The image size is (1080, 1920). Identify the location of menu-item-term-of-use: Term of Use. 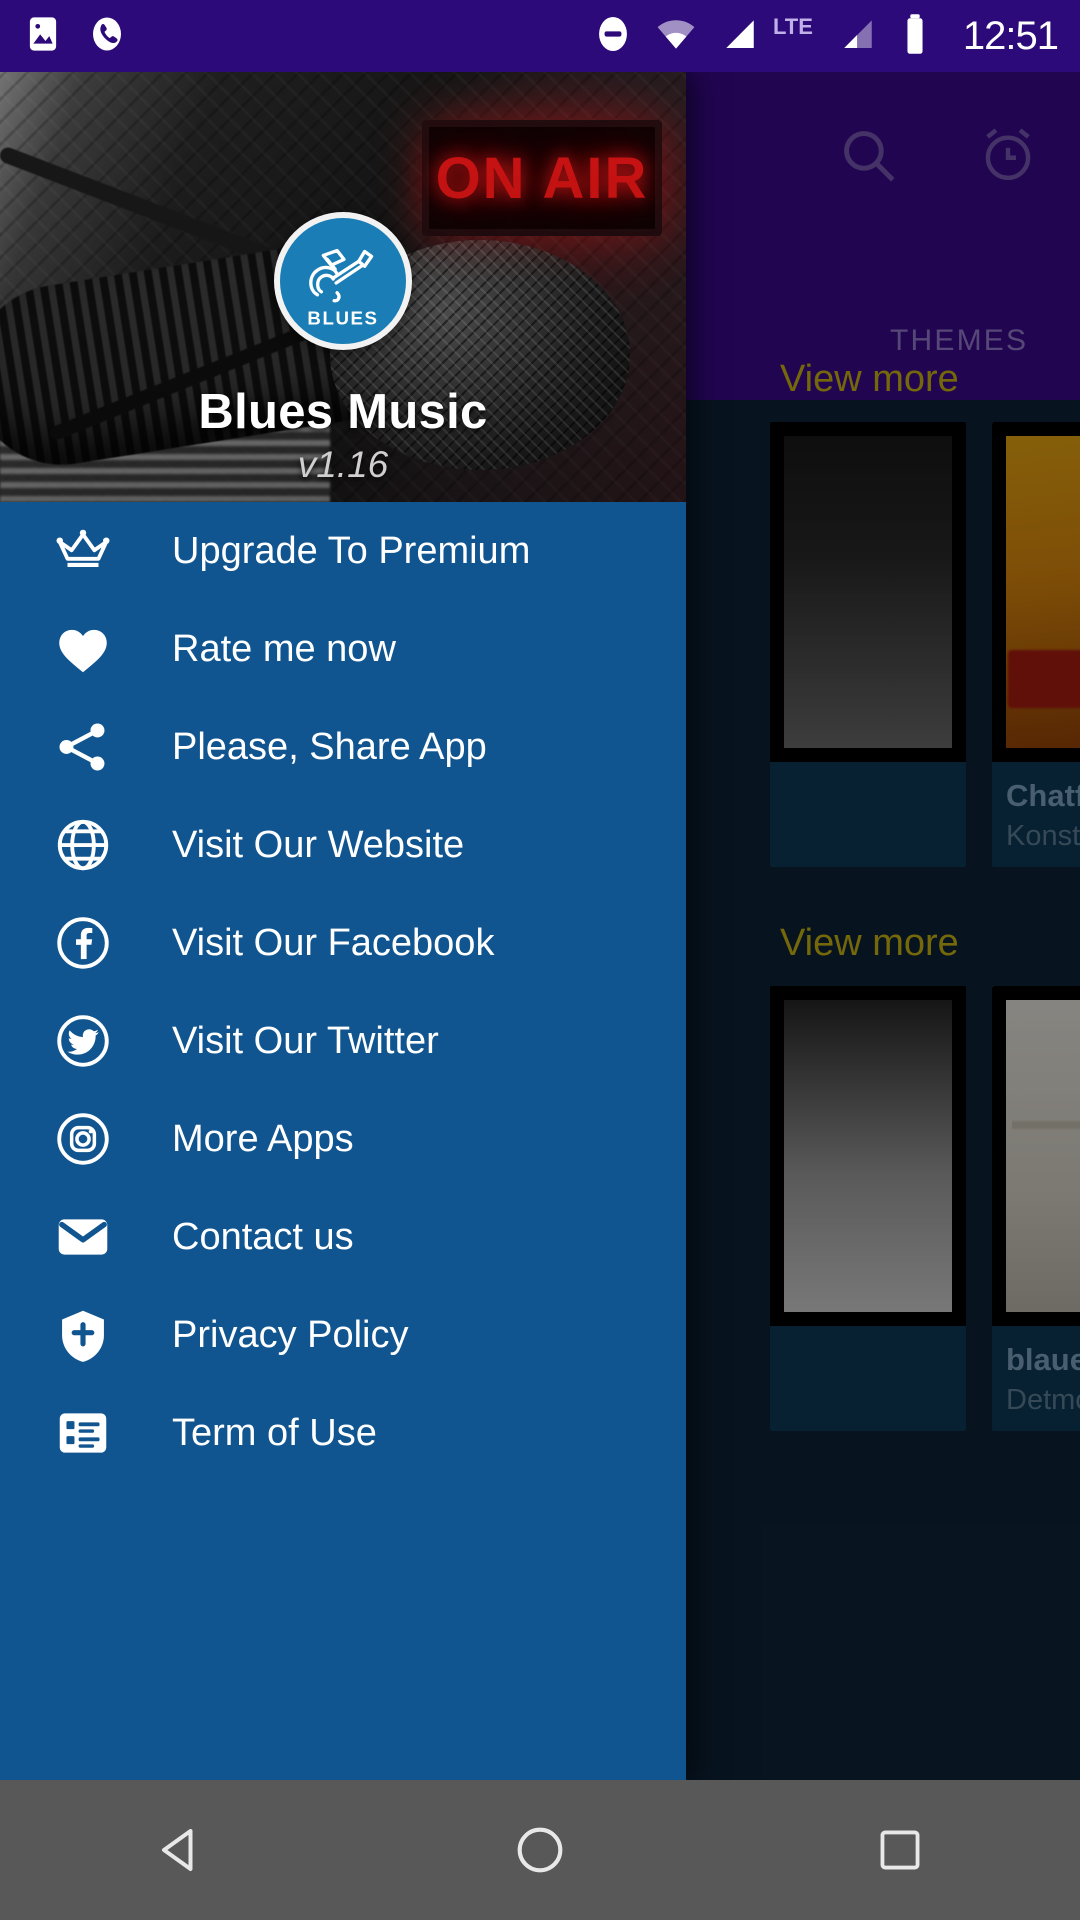
(343, 1433).